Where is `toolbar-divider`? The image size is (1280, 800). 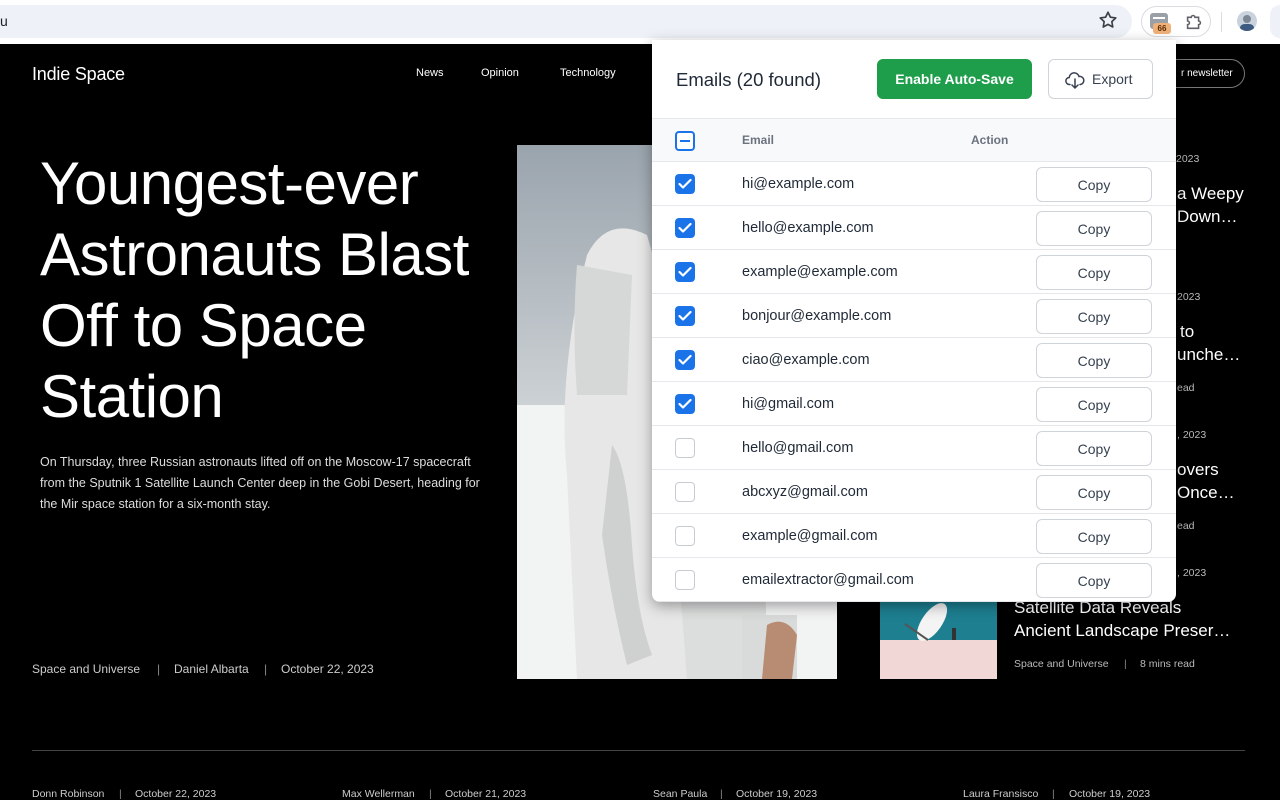
toolbar-divider is located at coordinates (1221, 22).